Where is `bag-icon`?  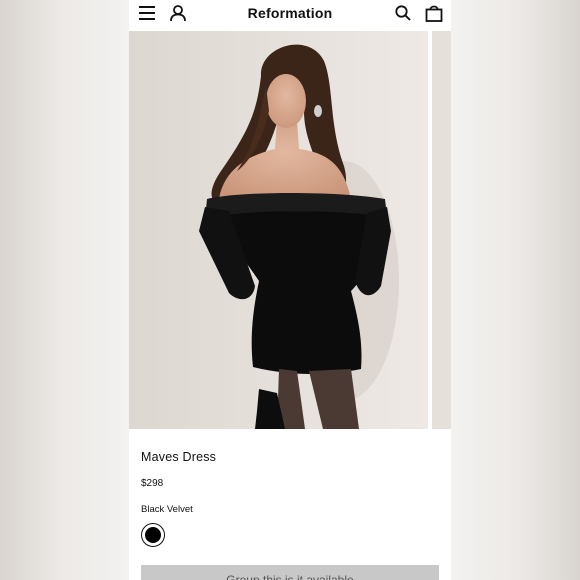
bag-icon is located at coordinates (434, 13).